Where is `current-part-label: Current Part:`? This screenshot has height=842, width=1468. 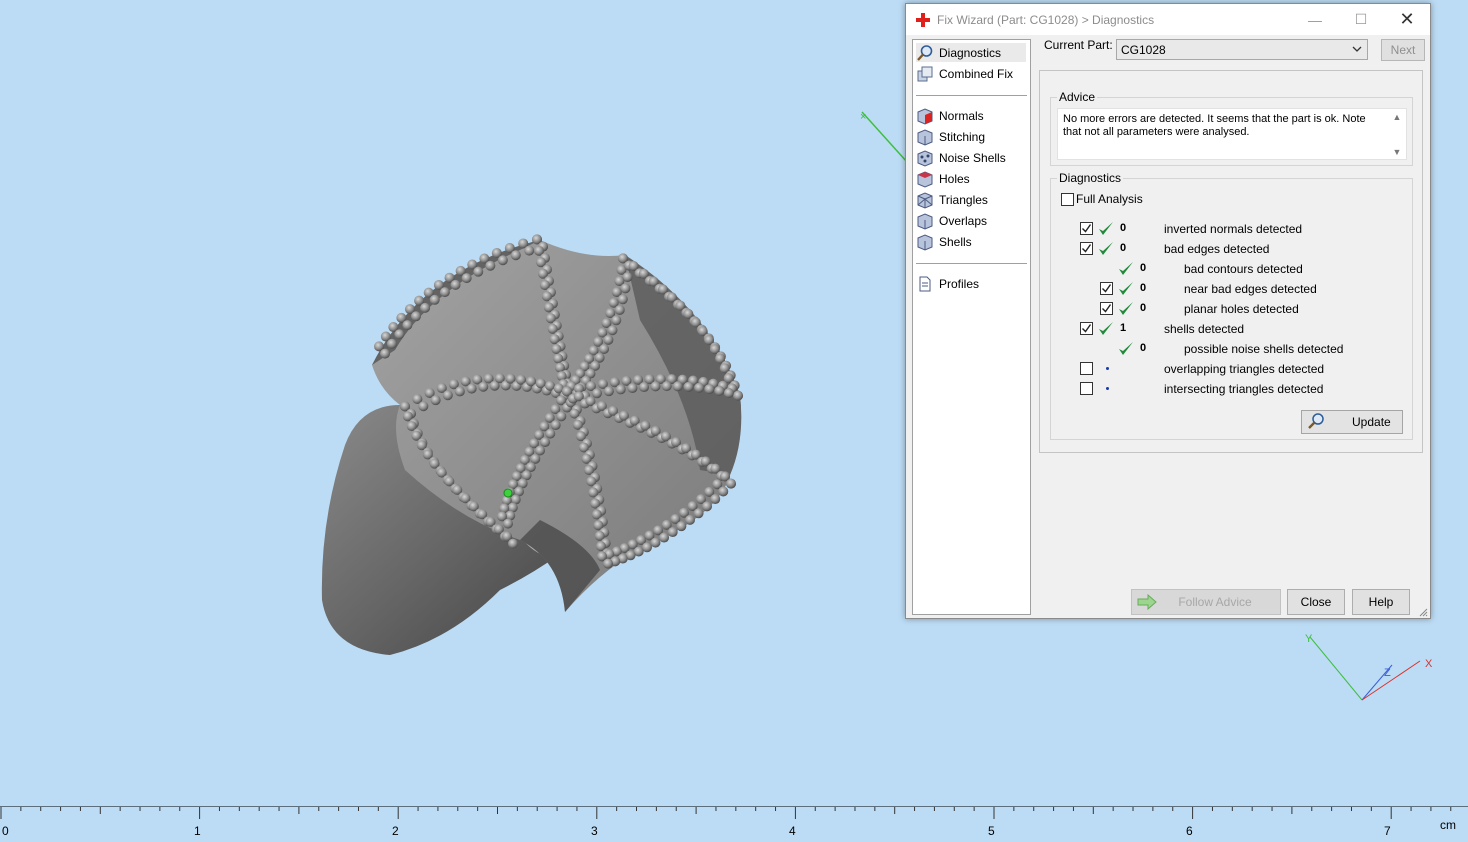 current-part-label: Current Part: is located at coordinates (1078, 45).